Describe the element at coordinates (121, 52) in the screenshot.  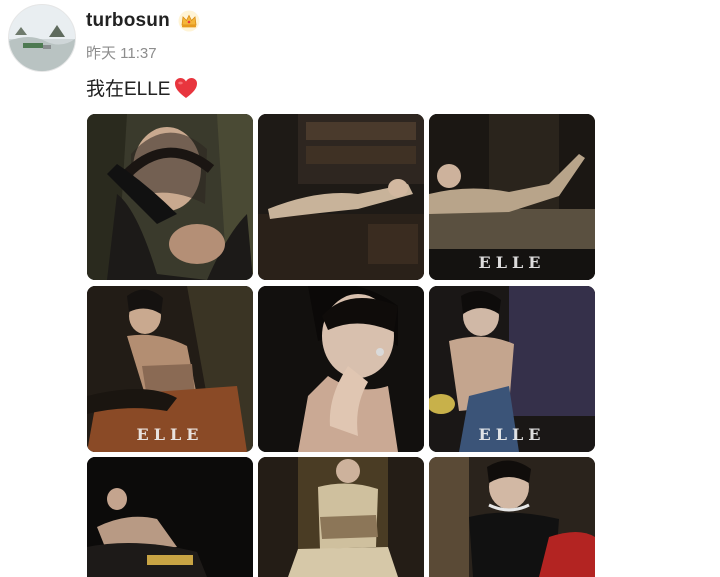
I see `post-timestamp: 昨天 11:37` at that location.